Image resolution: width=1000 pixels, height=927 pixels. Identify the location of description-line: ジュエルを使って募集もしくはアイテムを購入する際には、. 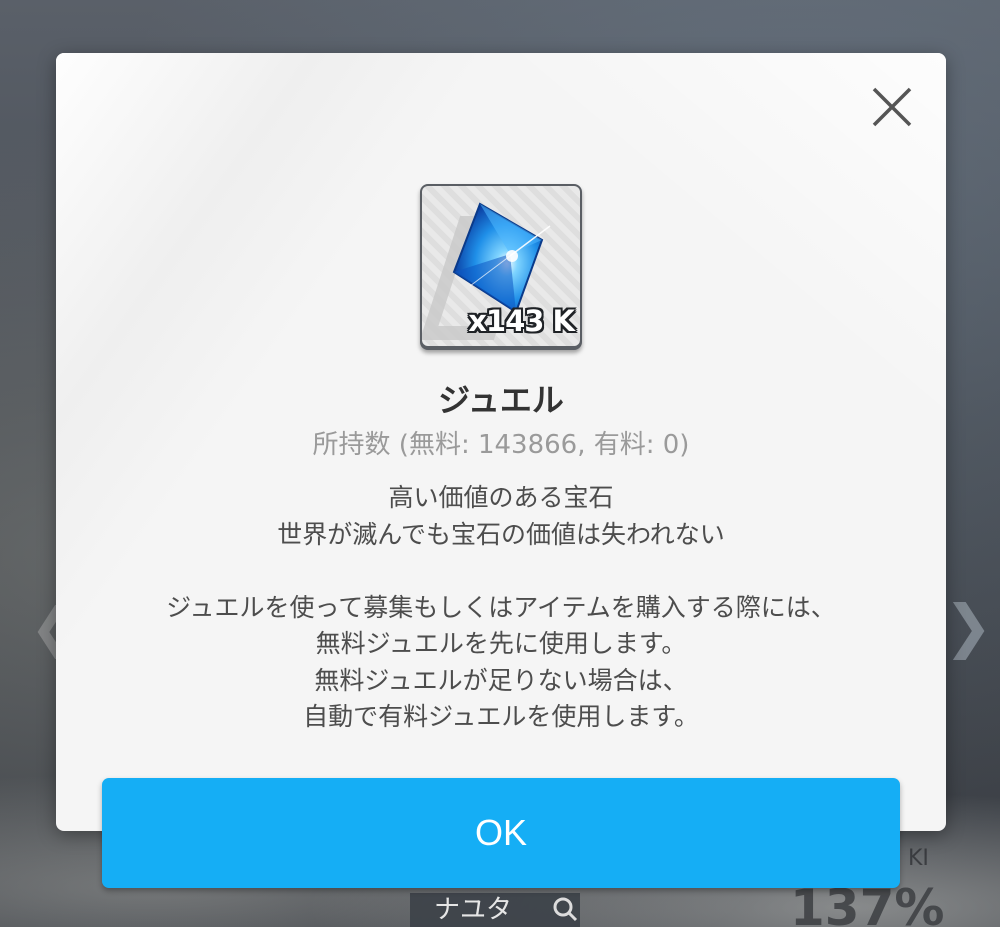
(501, 607).